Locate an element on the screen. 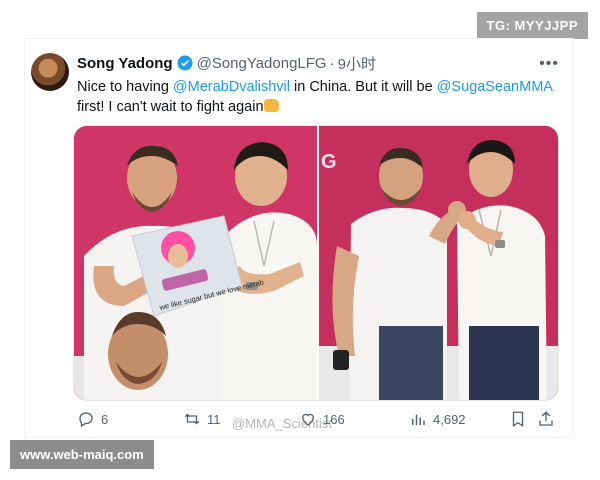 Image resolution: width=600 pixels, height=480 pixels. tweet-text-part: Nice to having is located at coordinates (125, 87).